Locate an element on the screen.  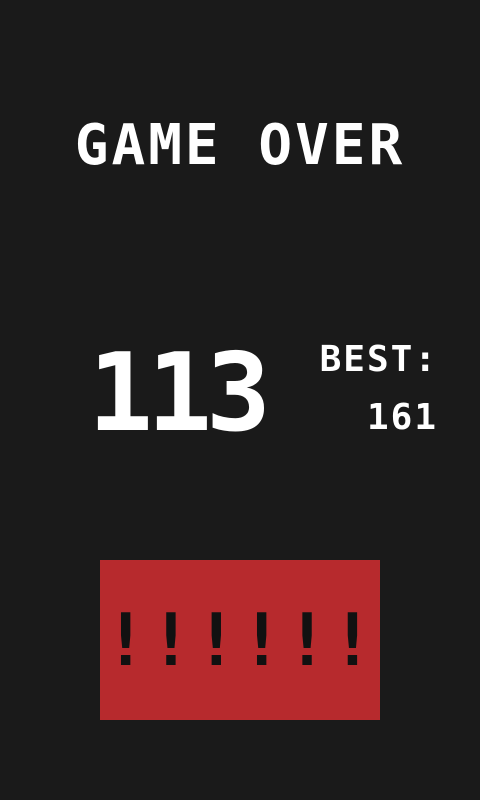
final-score: 113 is located at coordinates (179, 393).